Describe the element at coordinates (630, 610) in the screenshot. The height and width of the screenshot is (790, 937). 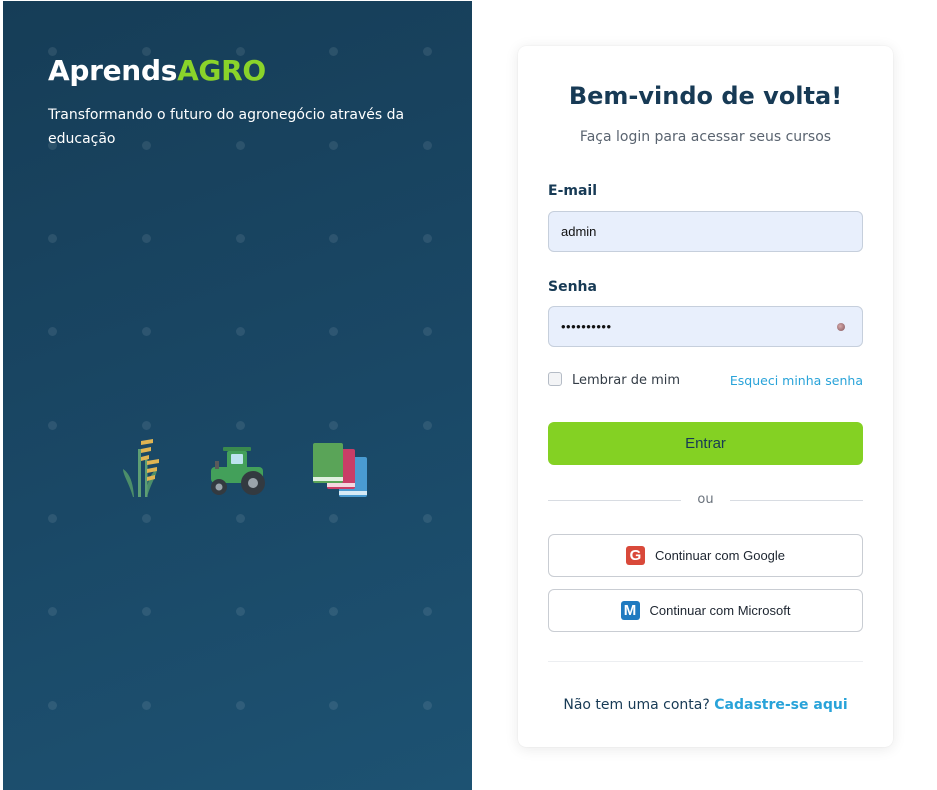
I see `microsoft-icon: M` at that location.